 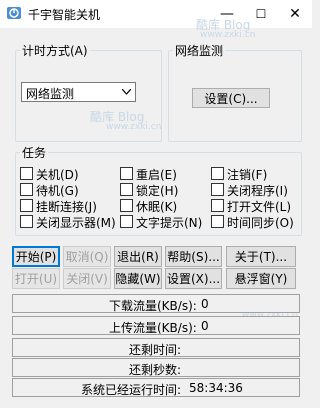 I want to click on task-logoff-checkbox, so click(x=217, y=173).